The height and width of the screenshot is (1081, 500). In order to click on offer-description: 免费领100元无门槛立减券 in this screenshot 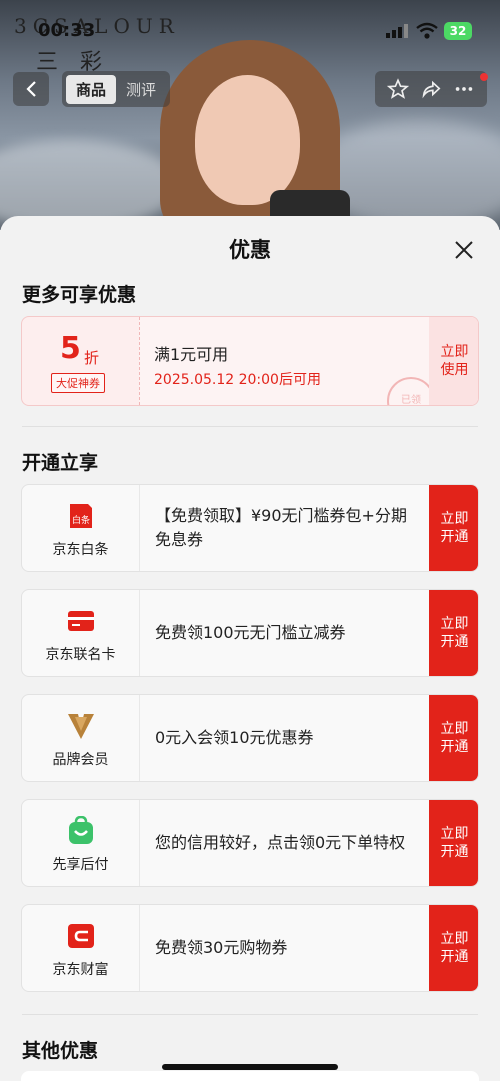, I will do `click(250, 632)`.